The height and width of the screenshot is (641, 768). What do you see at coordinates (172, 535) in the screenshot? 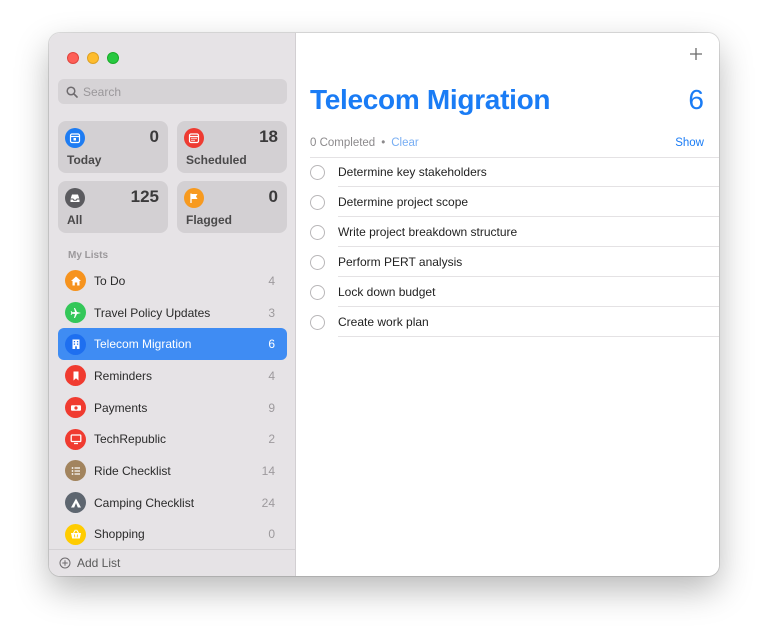
I see `sidebar-item-shopping: Shopping 0` at bounding box center [172, 535].